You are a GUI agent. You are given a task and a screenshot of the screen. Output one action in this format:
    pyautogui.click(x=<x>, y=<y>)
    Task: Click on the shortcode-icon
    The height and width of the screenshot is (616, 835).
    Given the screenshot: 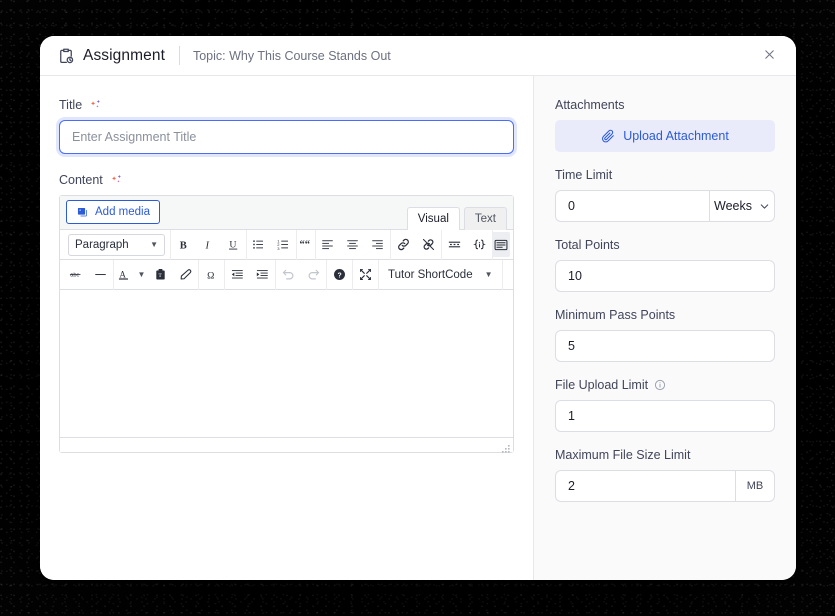 What is the action you would take?
    pyautogui.click(x=479, y=244)
    